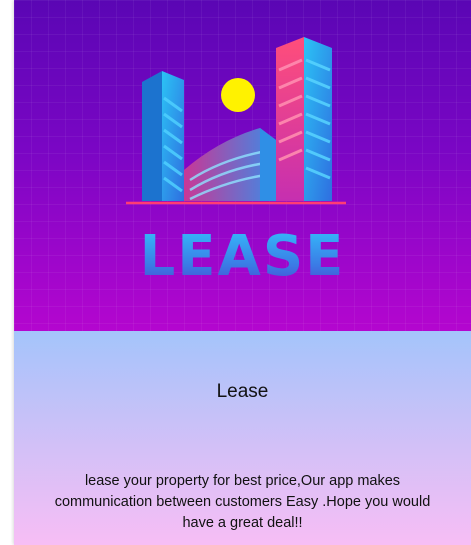  What do you see at coordinates (242, 257) in the screenshot?
I see `lease-wordmark: LEASE` at bounding box center [242, 257].